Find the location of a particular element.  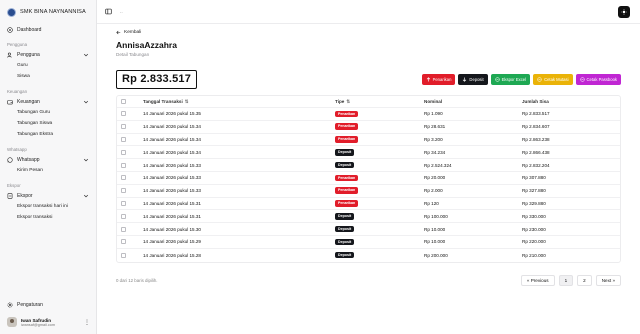

penarikan-button: Penarikan is located at coordinates (438, 79).